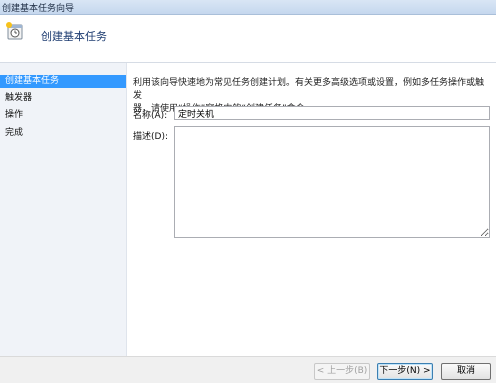 The width and height of the screenshot is (496, 383). I want to click on task-name-input, so click(332, 113).